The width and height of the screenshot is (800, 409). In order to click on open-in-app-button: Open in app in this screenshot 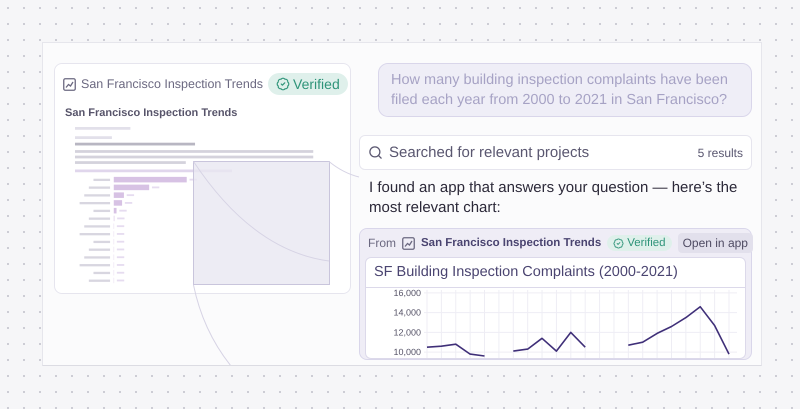, I will do `click(715, 243)`.